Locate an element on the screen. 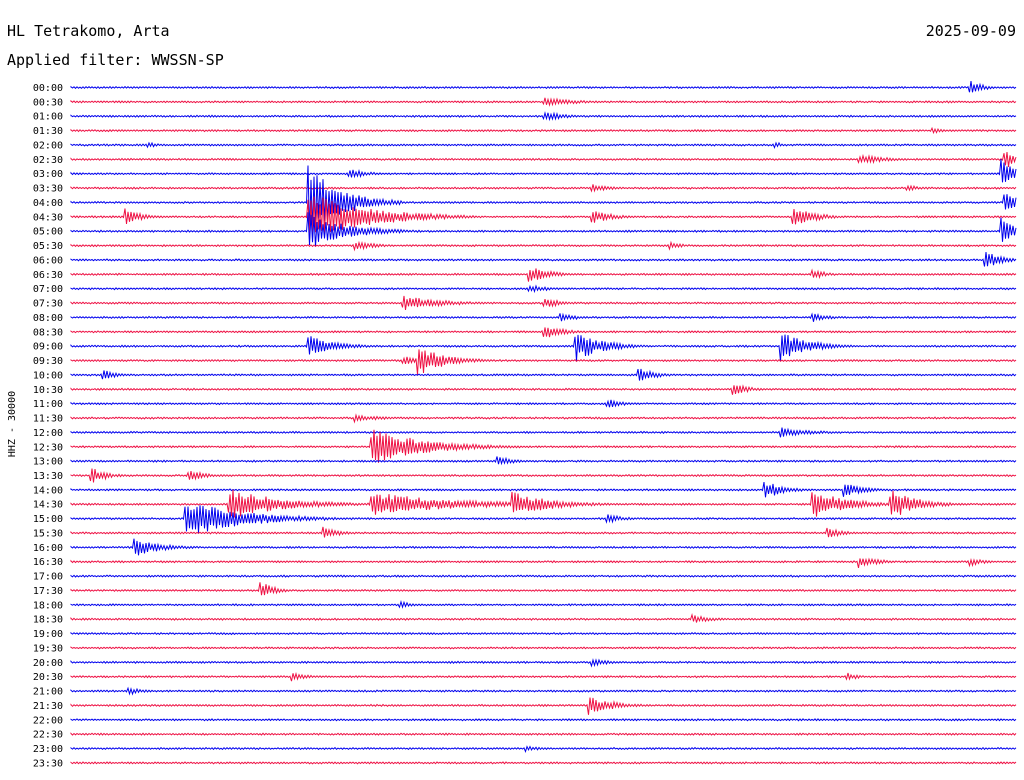 The height and width of the screenshot is (780, 1024). row-time-label: 20:30 is located at coordinates (48, 677).